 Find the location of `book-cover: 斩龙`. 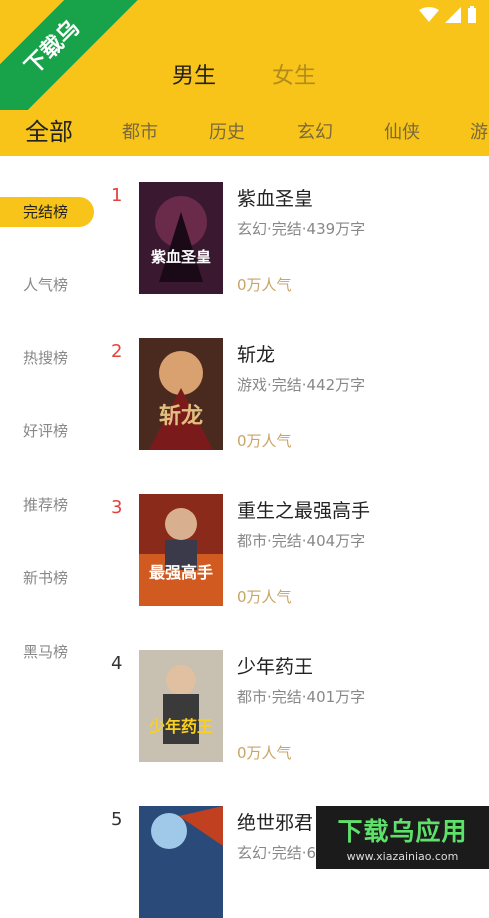

book-cover: 斩龙 is located at coordinates (181, 394).